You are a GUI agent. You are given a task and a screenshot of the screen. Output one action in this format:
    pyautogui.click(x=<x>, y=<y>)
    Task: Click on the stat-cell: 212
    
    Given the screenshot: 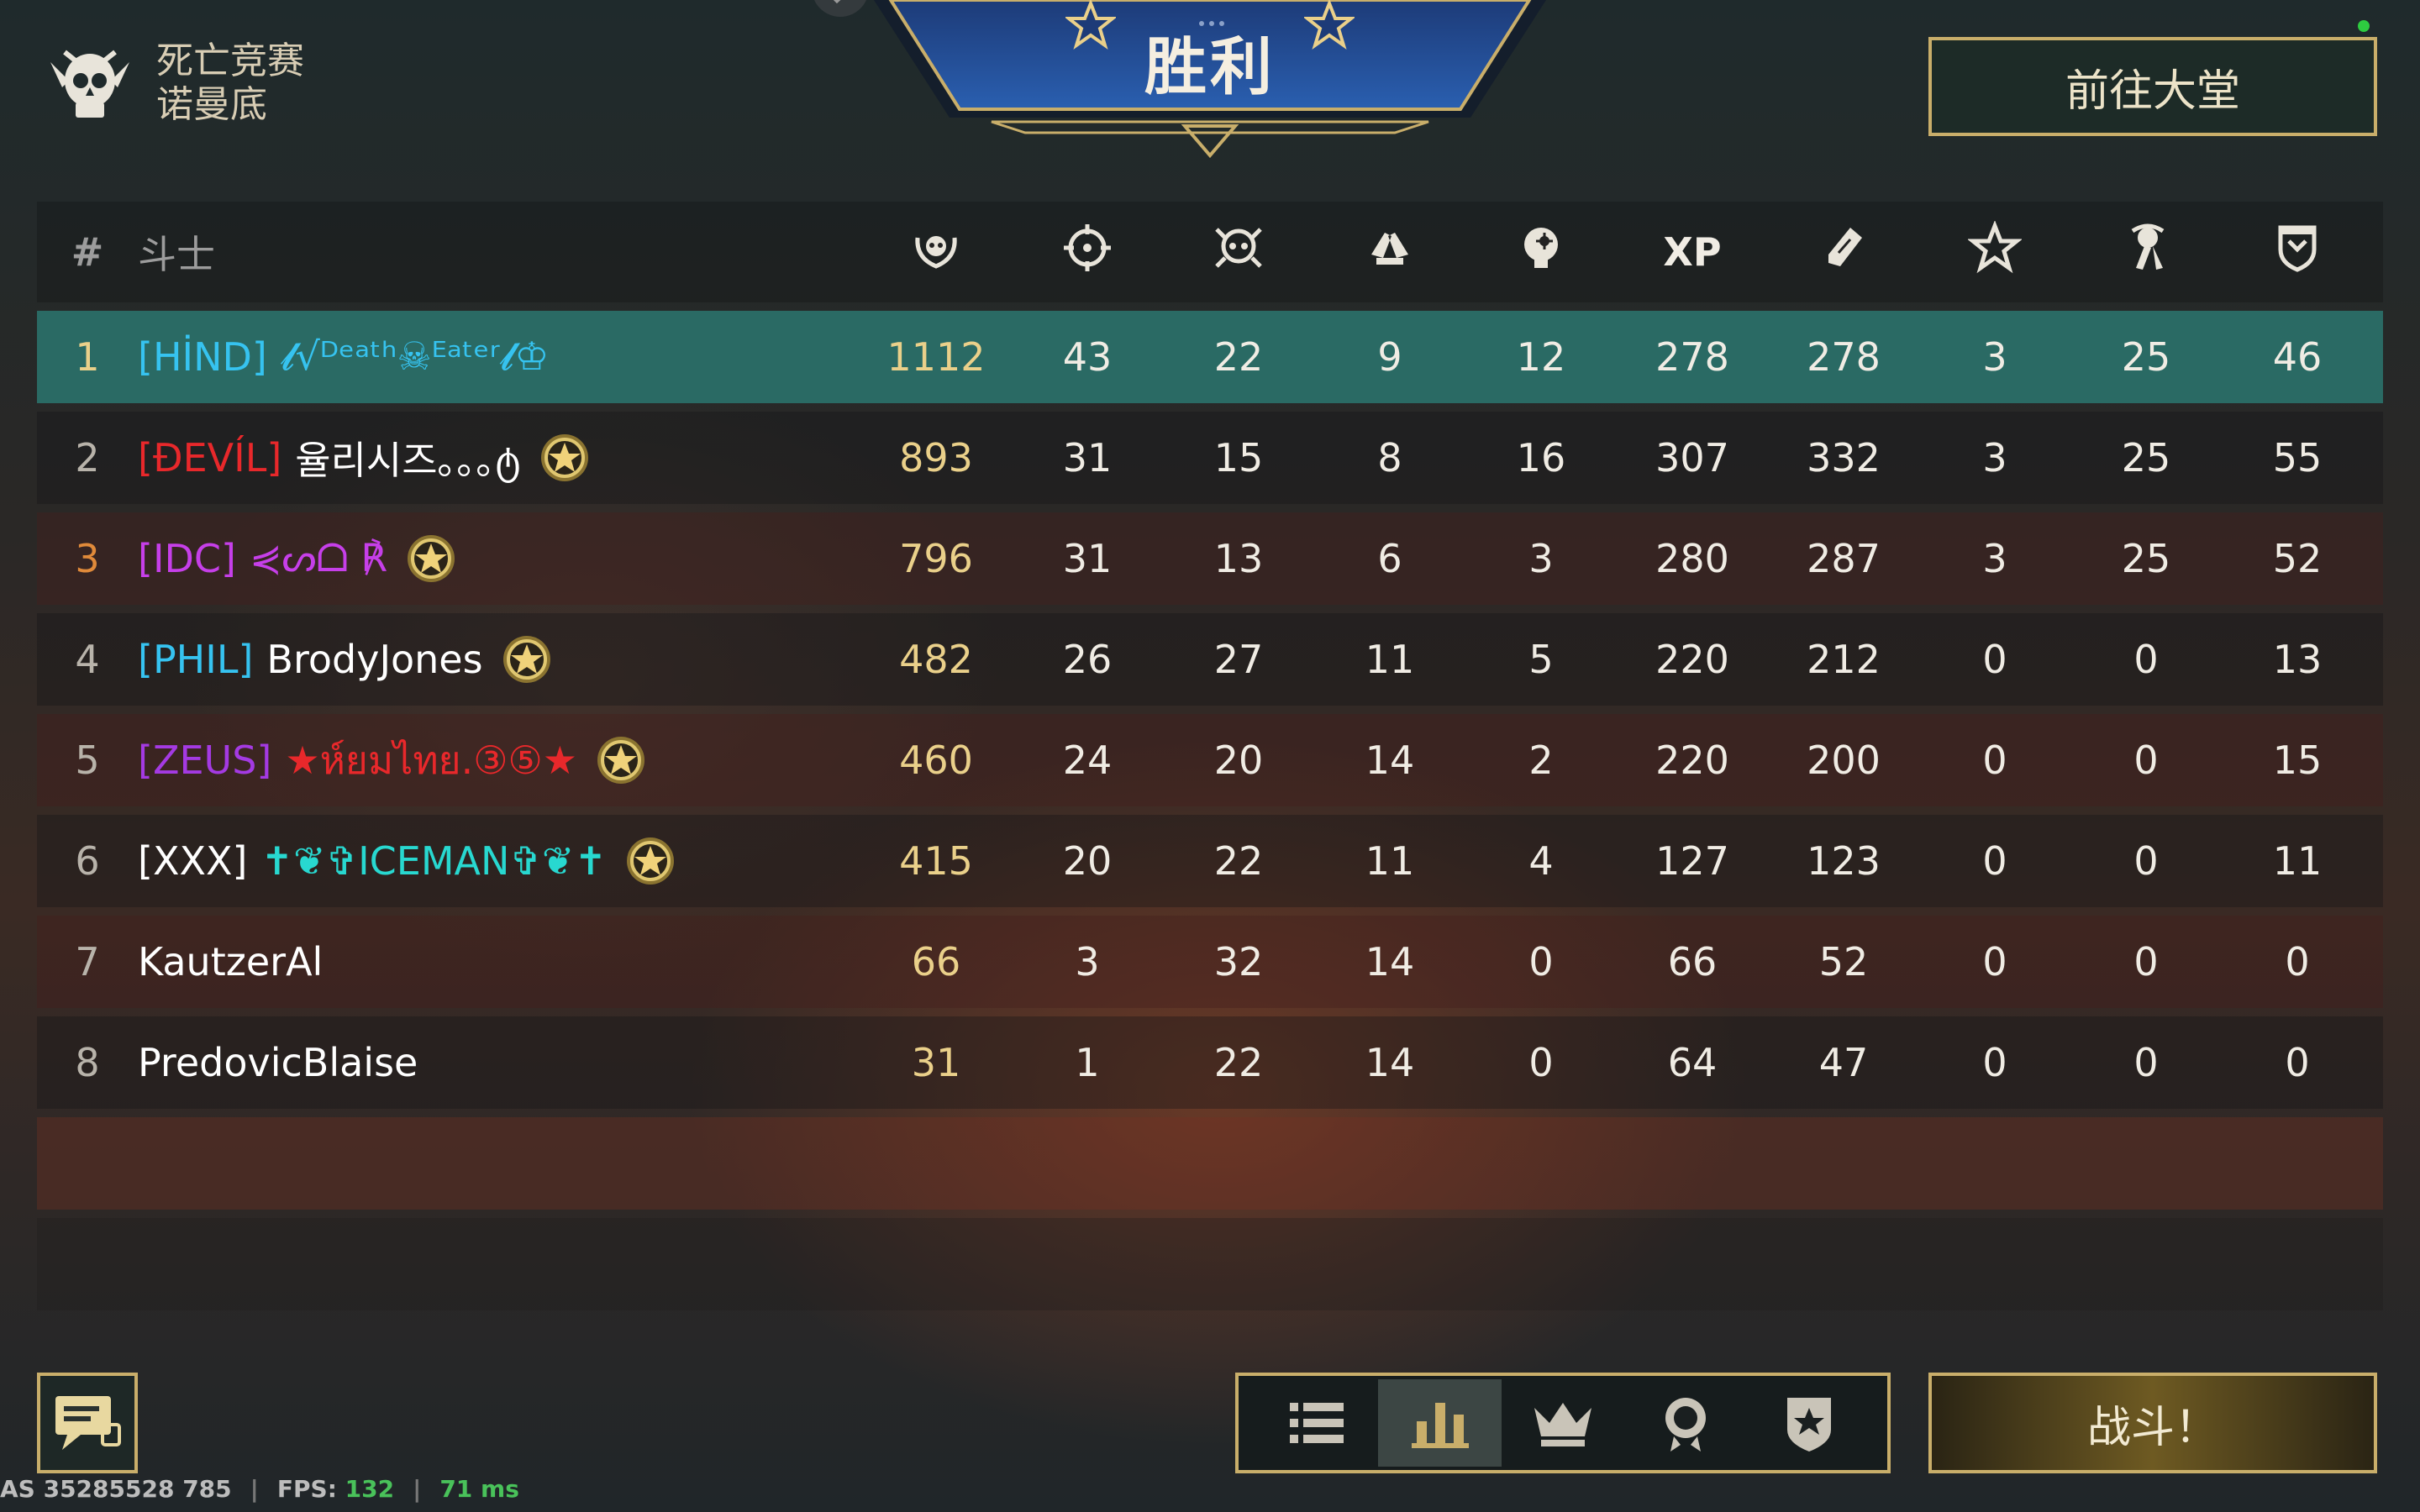 What is the action you would take?
    pyautogui.click(x=1844, y=659)
    